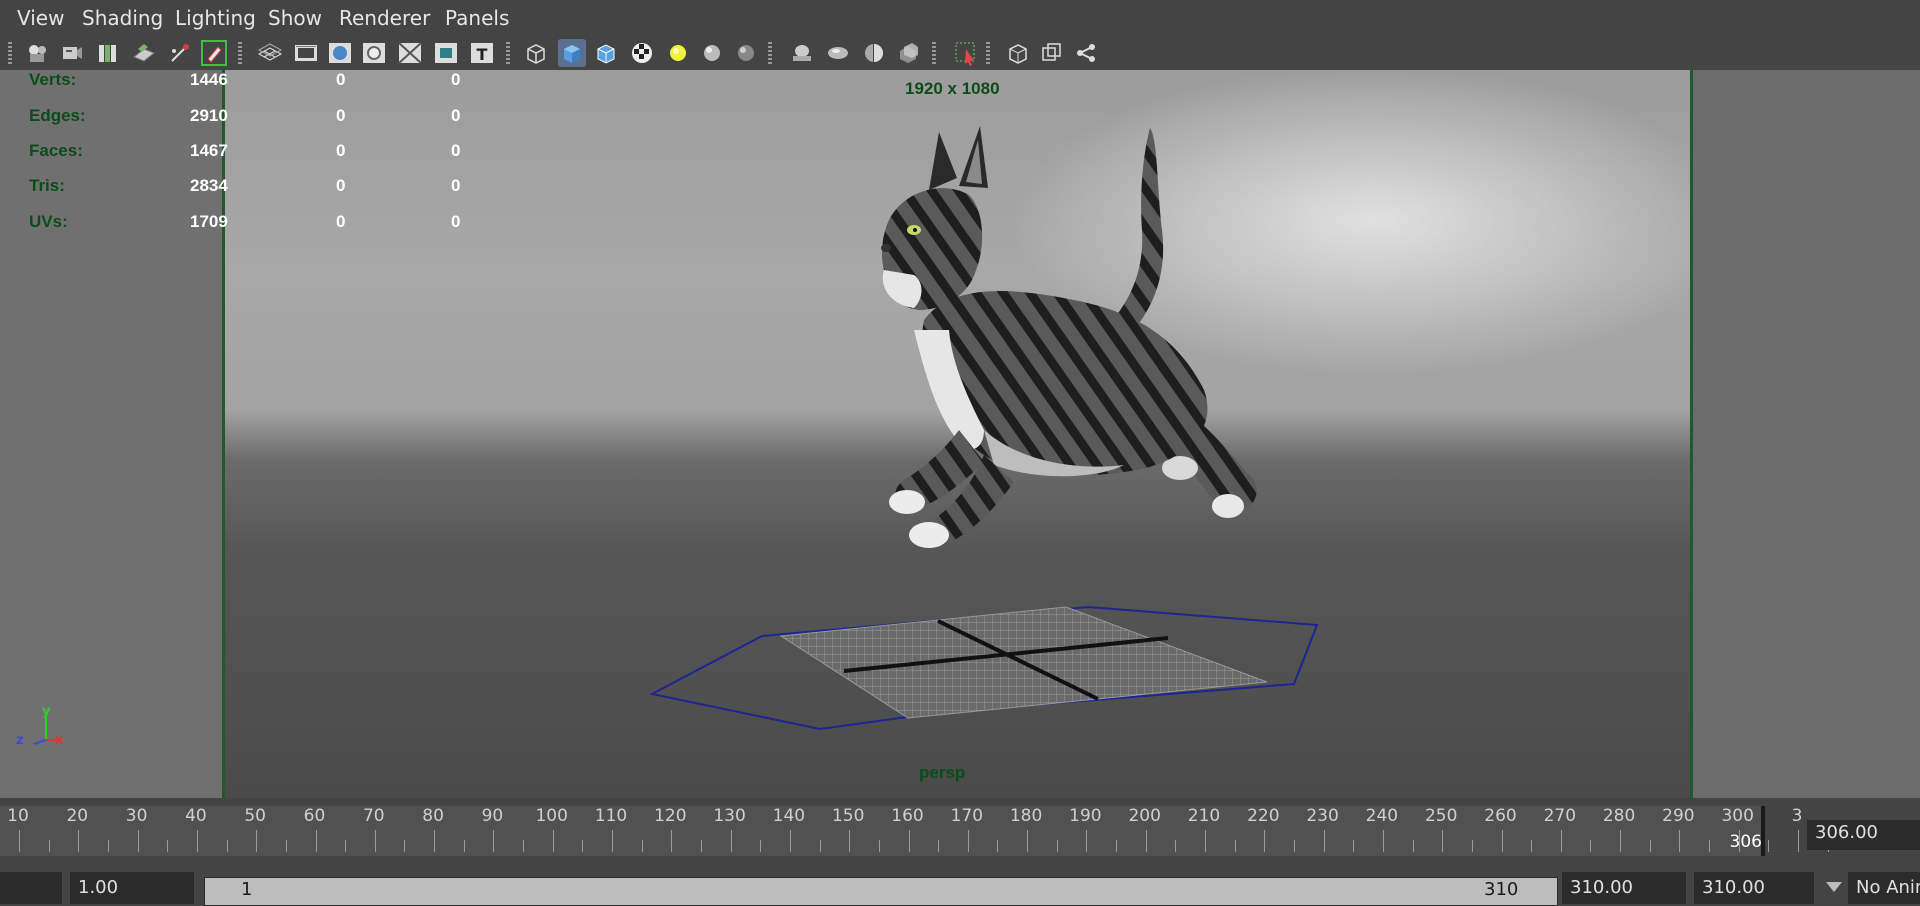  What do you see at coordinates (122, 18) in the screenshot?
I see `menu-shading: Shading` at bounding box center [122, 18].